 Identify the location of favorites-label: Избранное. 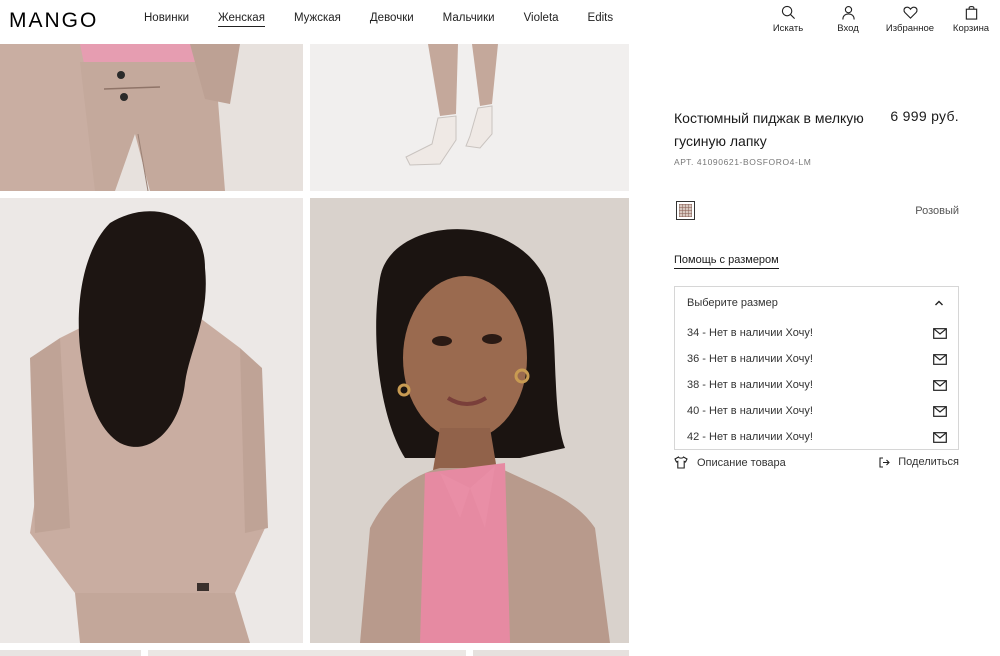
(910, 28).